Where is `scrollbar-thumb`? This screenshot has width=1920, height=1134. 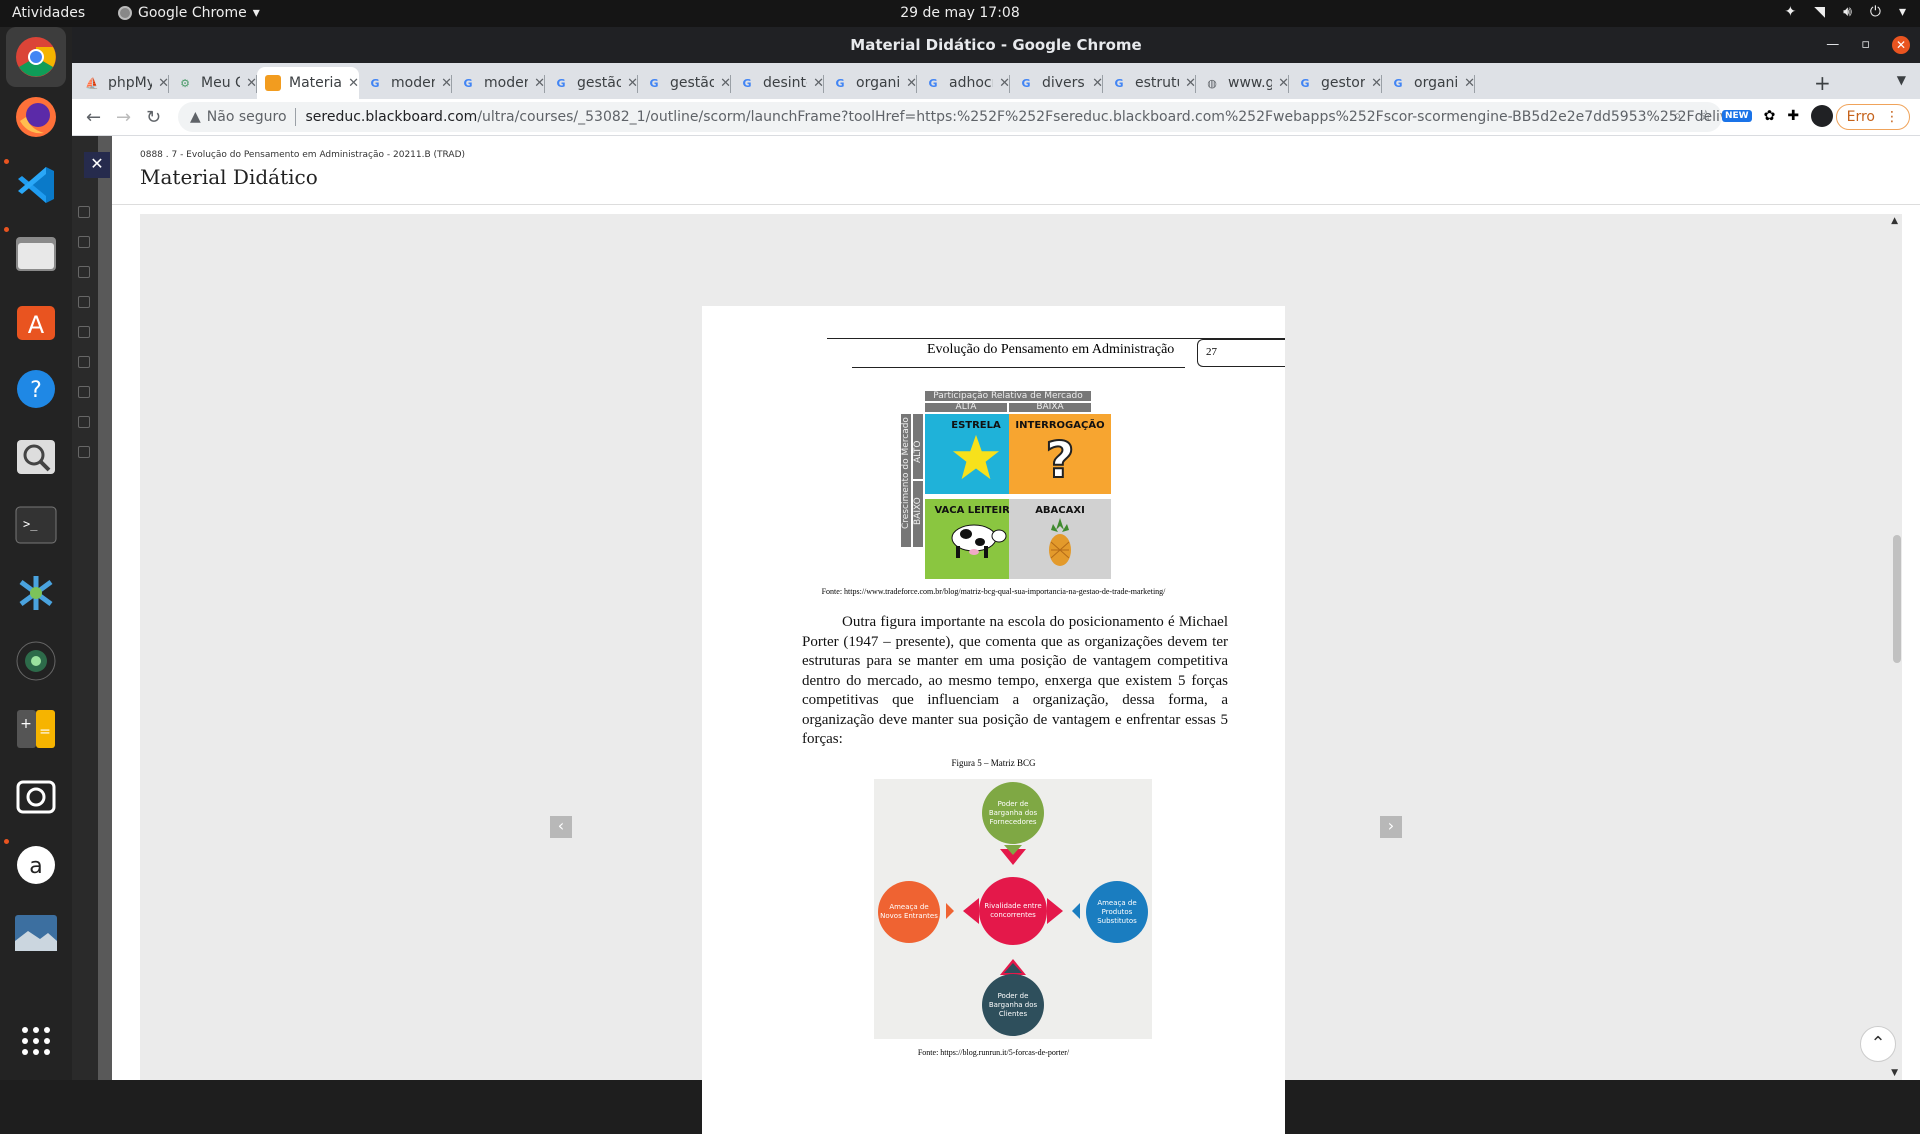 scrollbar-thumb is located at coordinates (1897, 599).